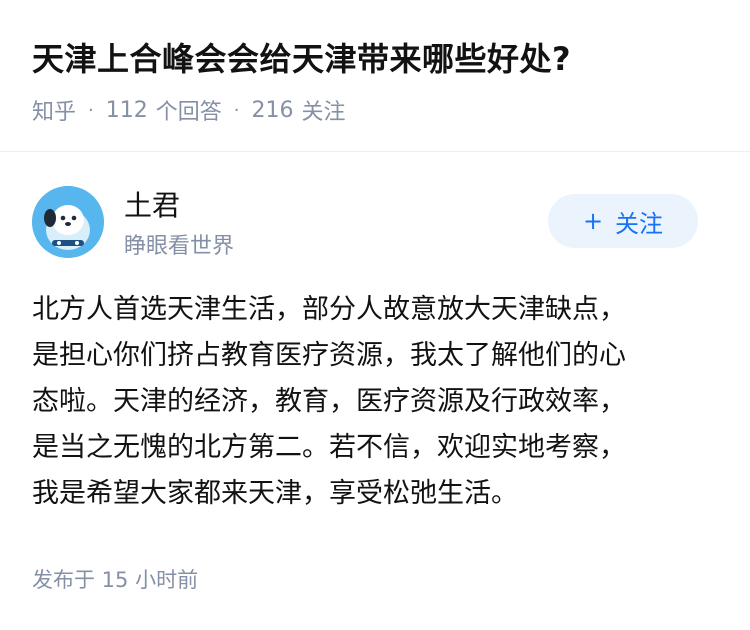 Image resolution: width=750 pixels, height=630 pixels. I want to click on author-name: 土君, so click(152, 204).